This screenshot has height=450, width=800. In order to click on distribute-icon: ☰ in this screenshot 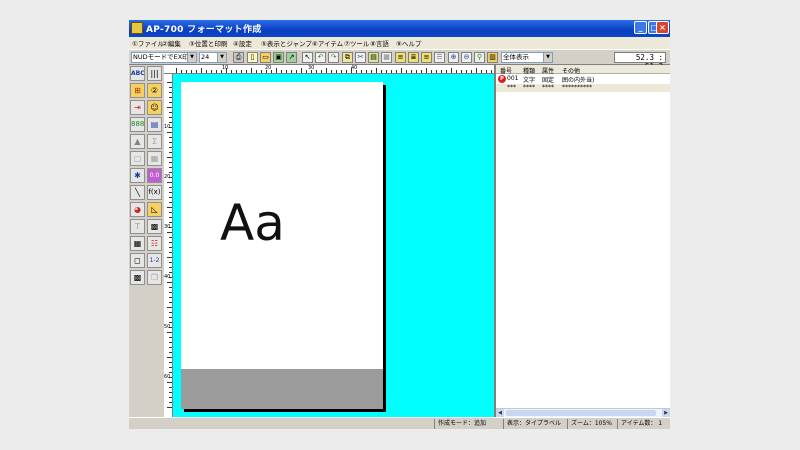, I will do `click(439, 57)`.